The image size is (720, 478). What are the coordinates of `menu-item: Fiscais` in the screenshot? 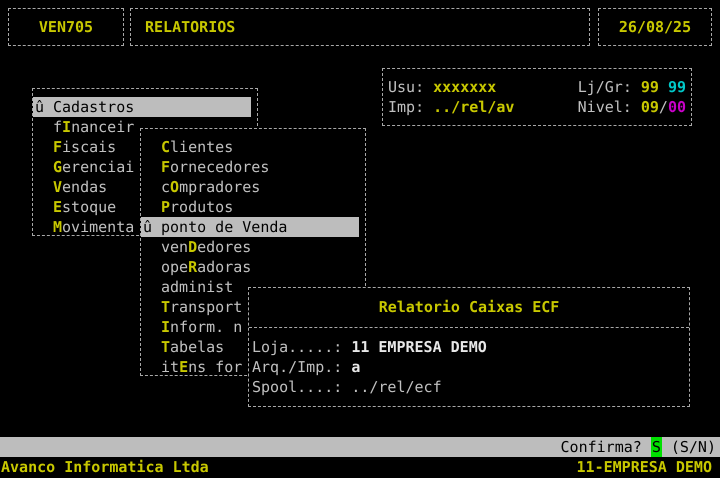 It's located at (74, 147).